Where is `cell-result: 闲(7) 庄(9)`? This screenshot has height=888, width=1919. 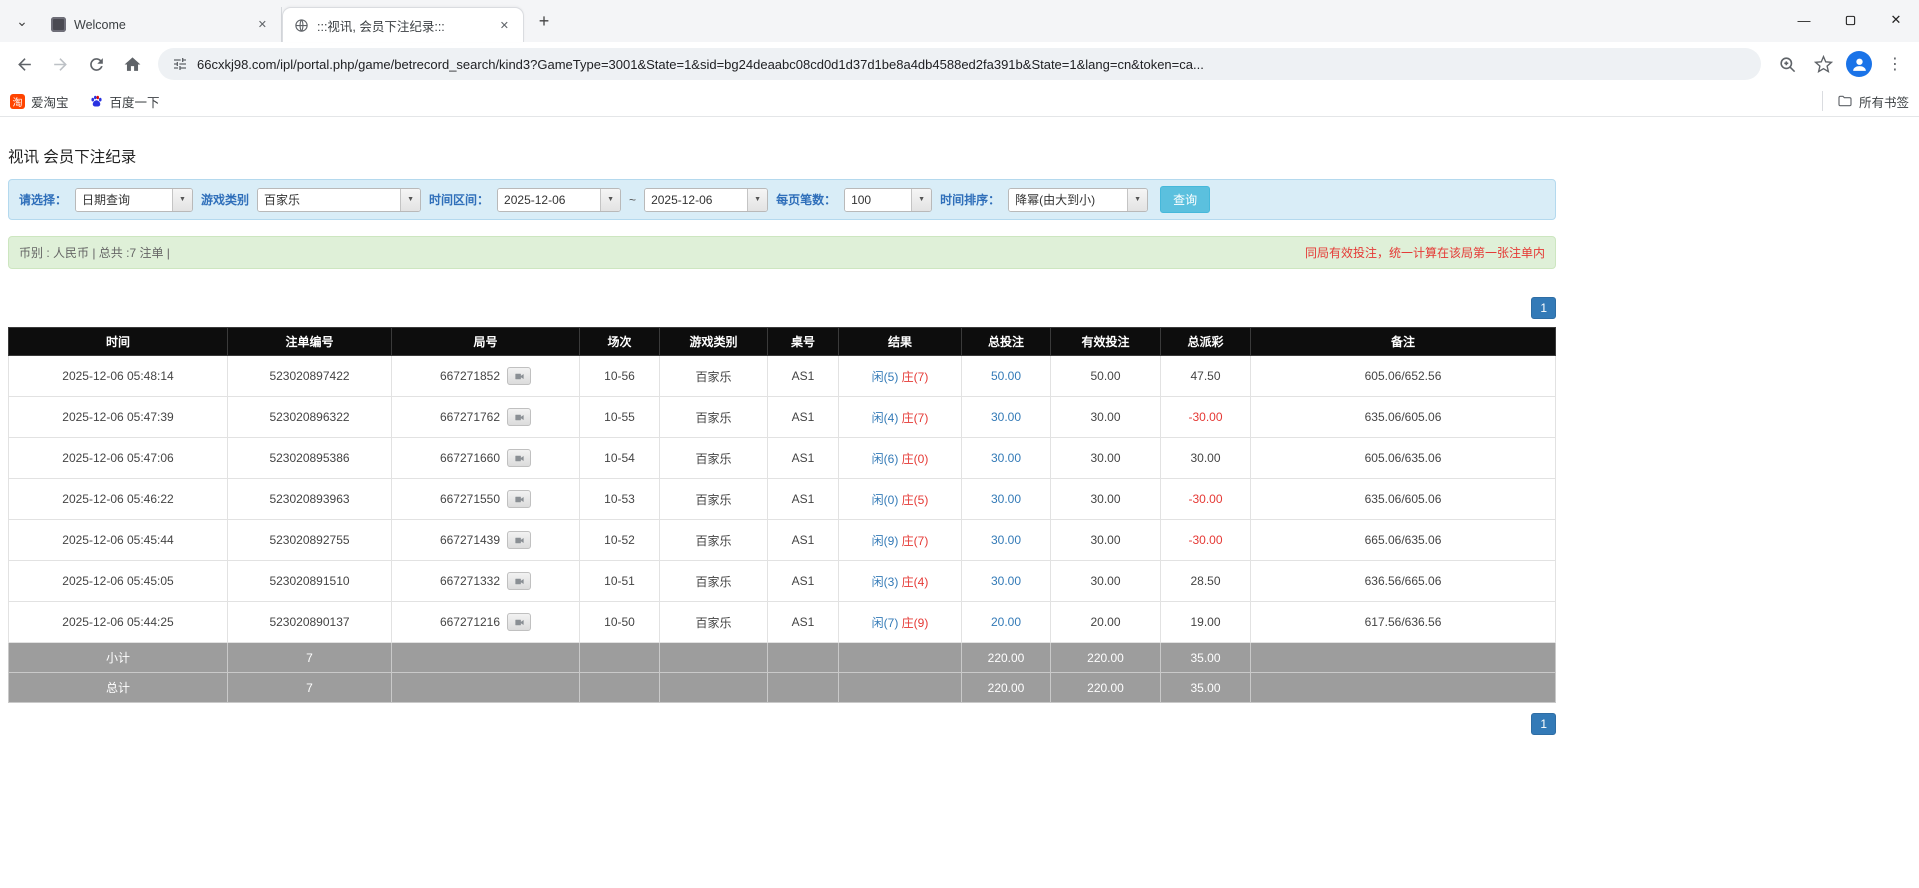
cell-result: 闲(7) 庄(9) is located at coordinates (900, 622).